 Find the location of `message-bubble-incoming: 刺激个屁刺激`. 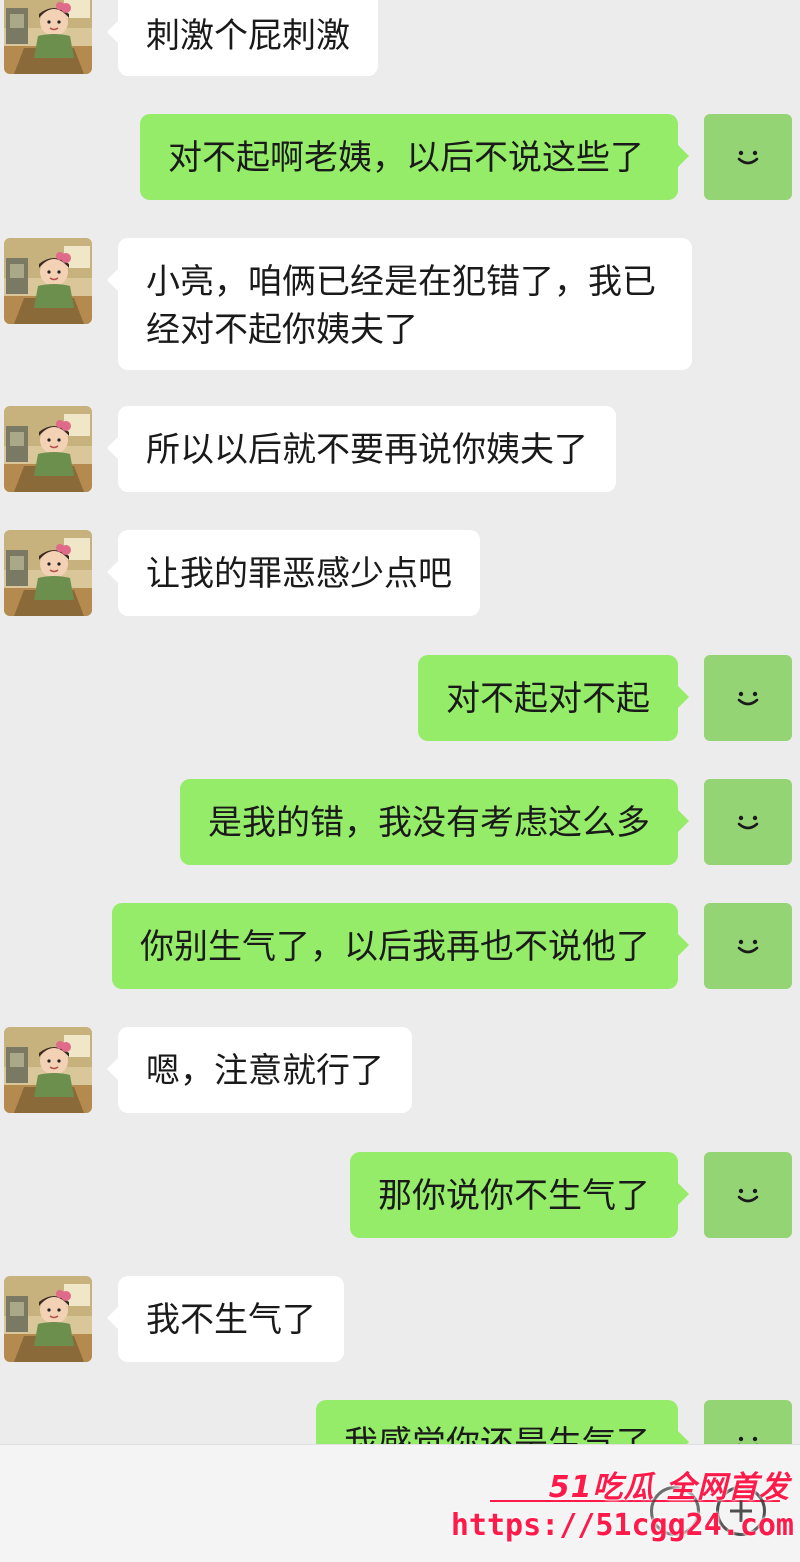

message-bubble-incoming: 刺激个屁刺激 is located at coordinates (242, 38).